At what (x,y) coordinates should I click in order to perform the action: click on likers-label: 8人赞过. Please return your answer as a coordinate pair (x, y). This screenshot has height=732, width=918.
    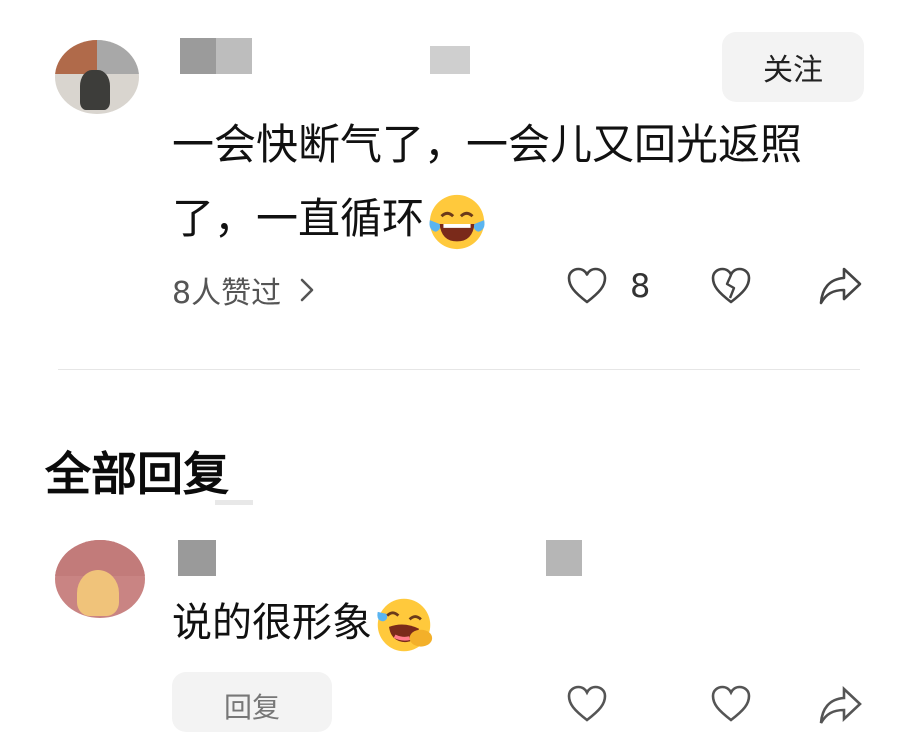
    Looking at the image, I should click on (227, 293).